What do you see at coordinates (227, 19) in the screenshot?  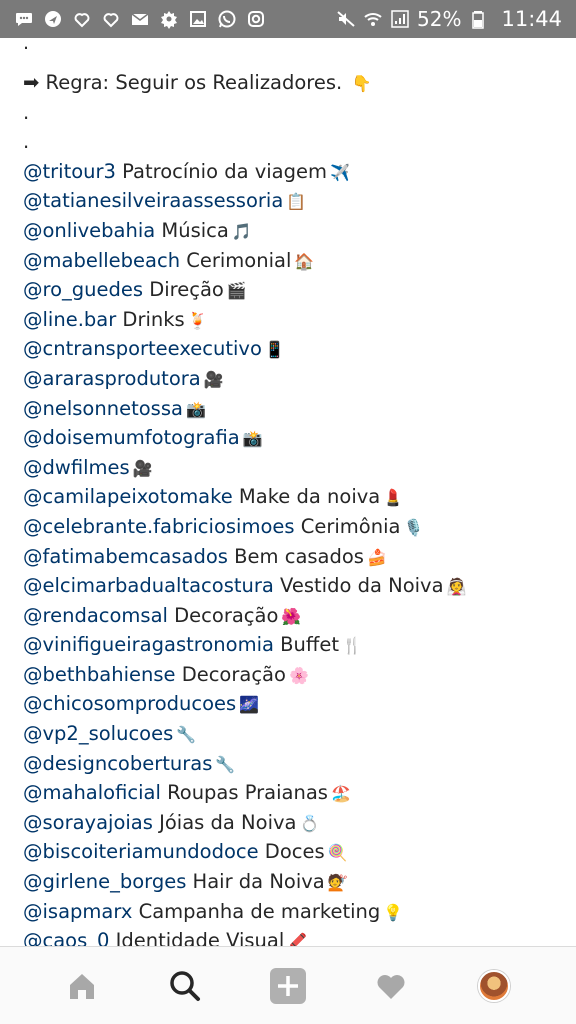 I see `whatsapp-icon` at bounding box center [227, 19].